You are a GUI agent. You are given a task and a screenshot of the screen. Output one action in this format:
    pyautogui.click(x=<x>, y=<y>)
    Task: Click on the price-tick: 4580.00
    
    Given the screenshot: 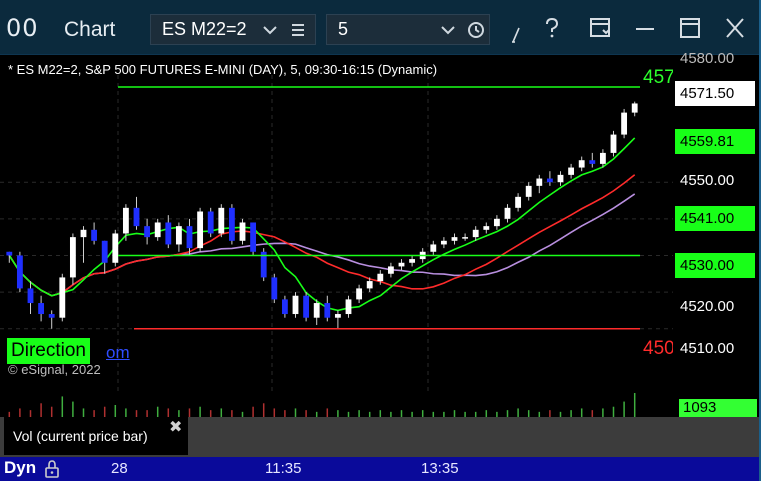 What is the action you would take?
    pyautogui.click(x=707, y=58)
    